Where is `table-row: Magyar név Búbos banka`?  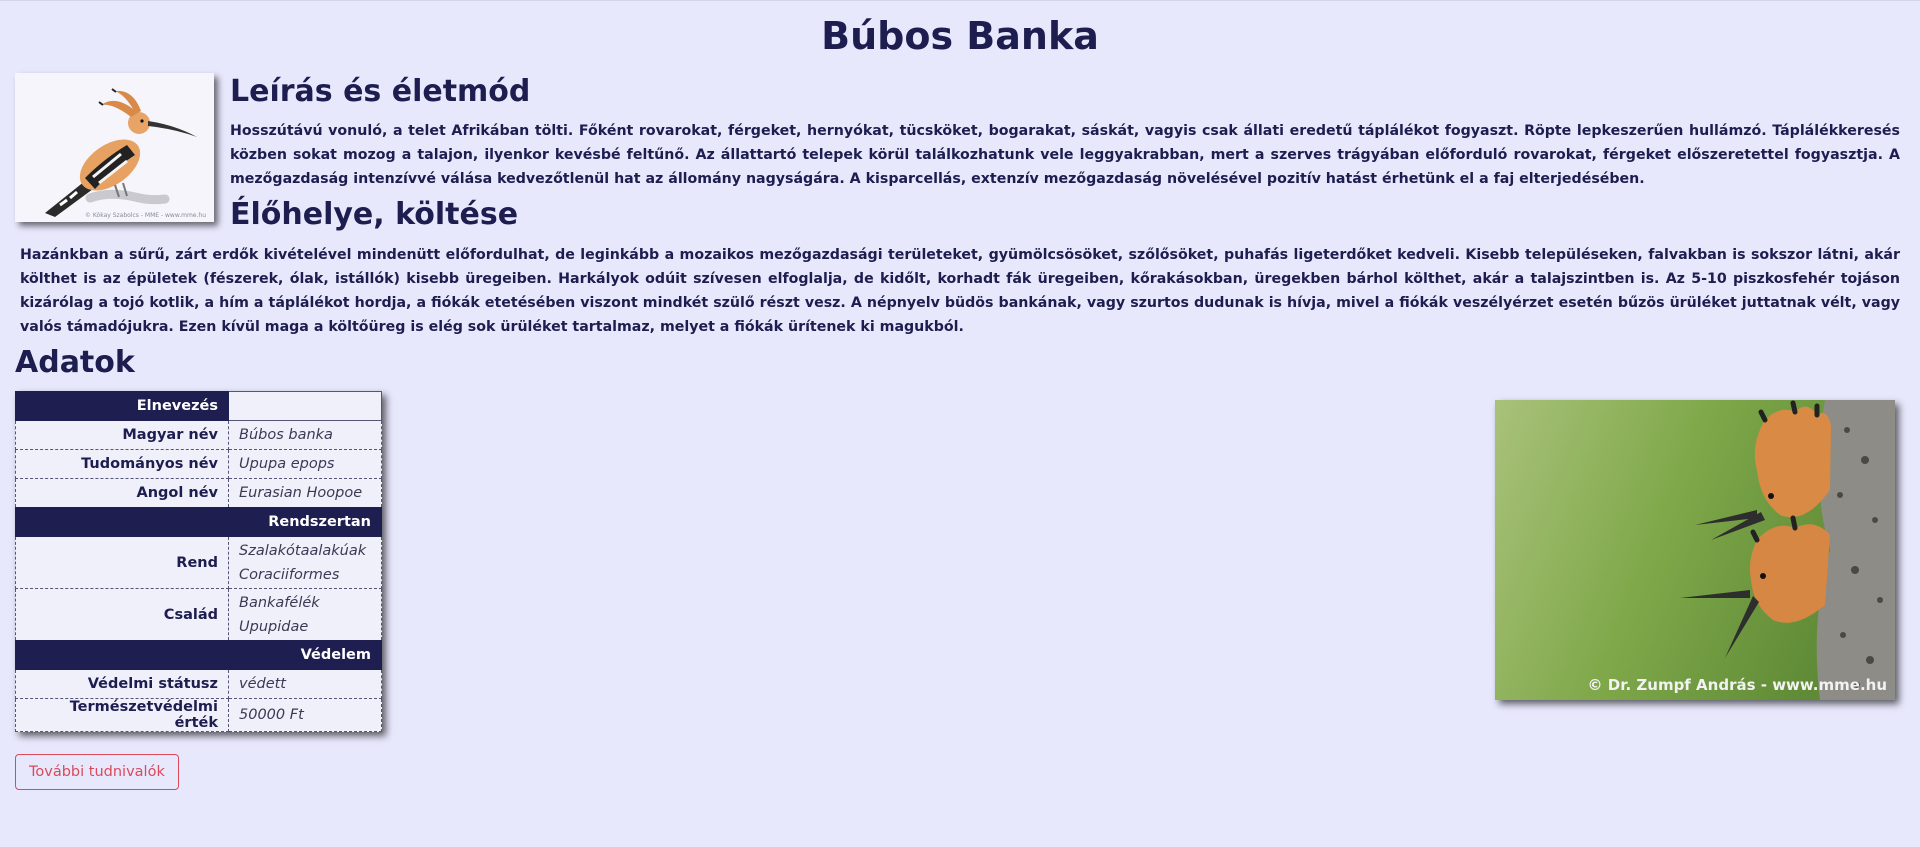 table-row: Magyar név Búbos banka is located at coordinates (198, 435).